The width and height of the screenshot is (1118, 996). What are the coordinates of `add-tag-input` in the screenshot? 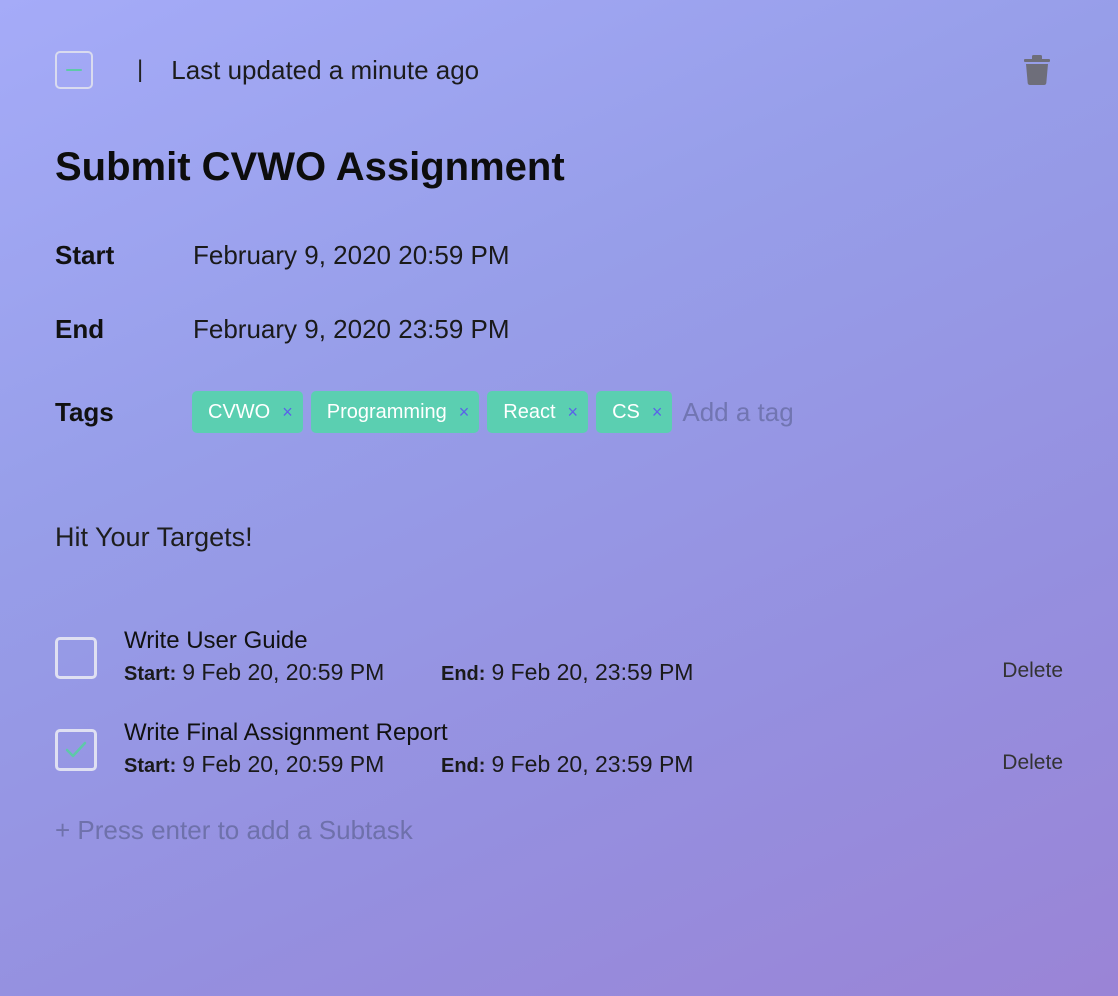 It's located at (762, 412).